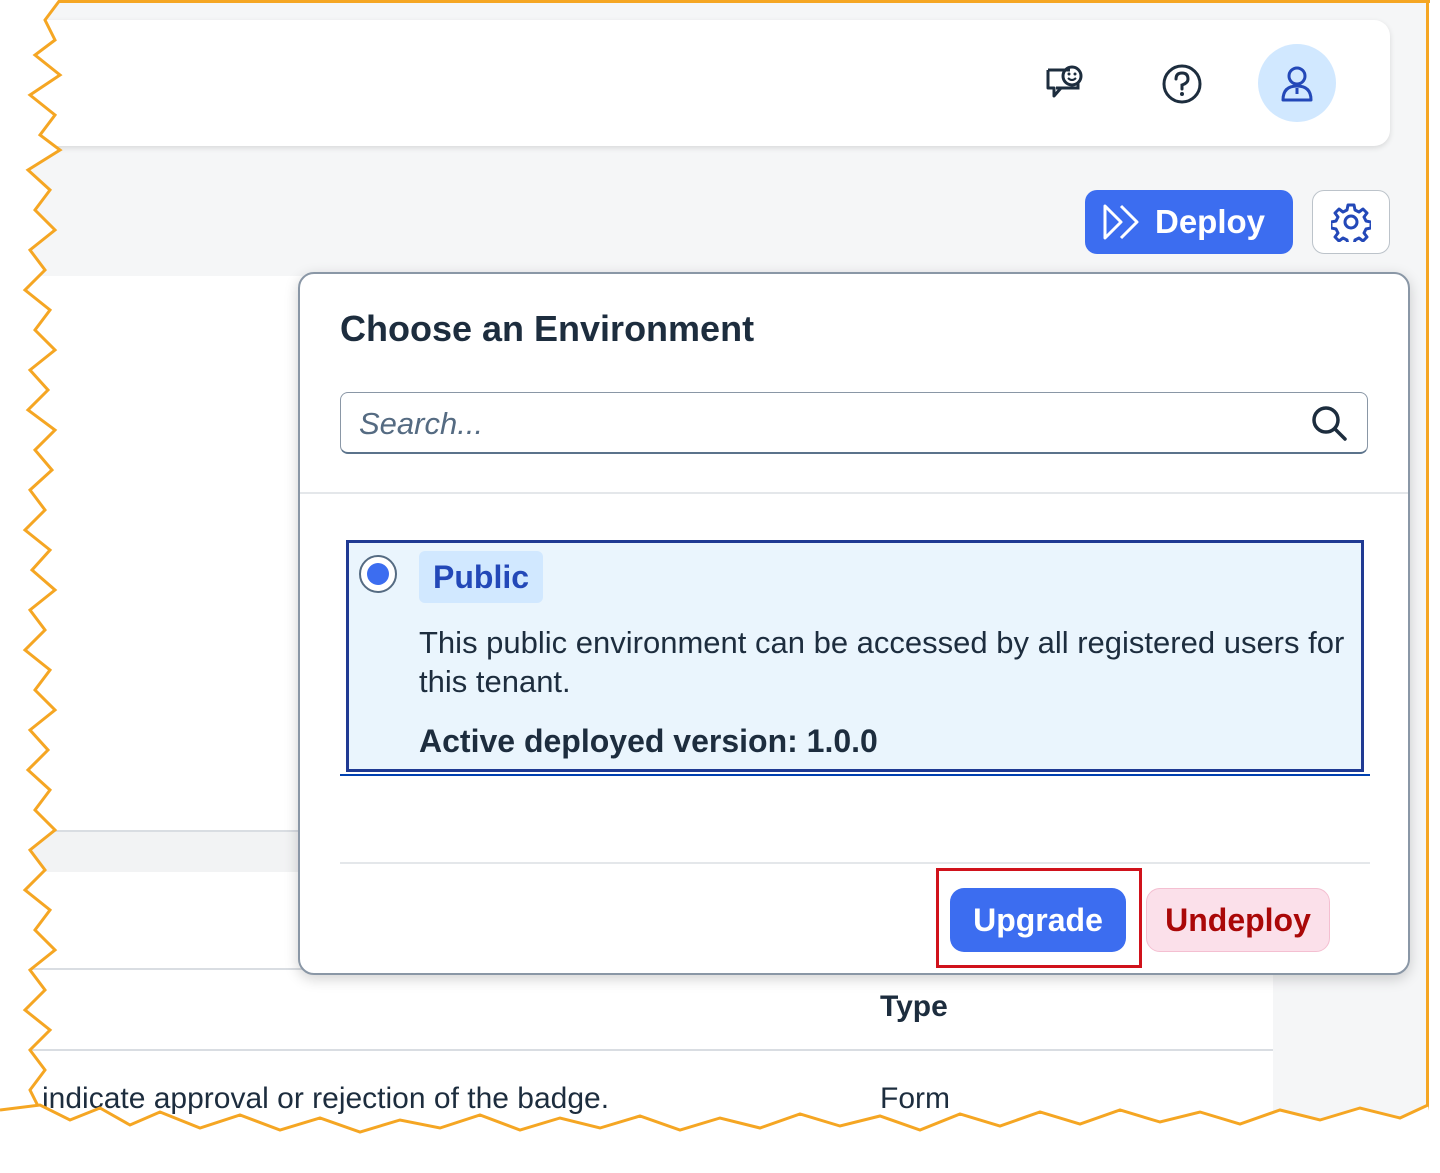  I want to click on feedback-chat-icon, so click(1064, 84).